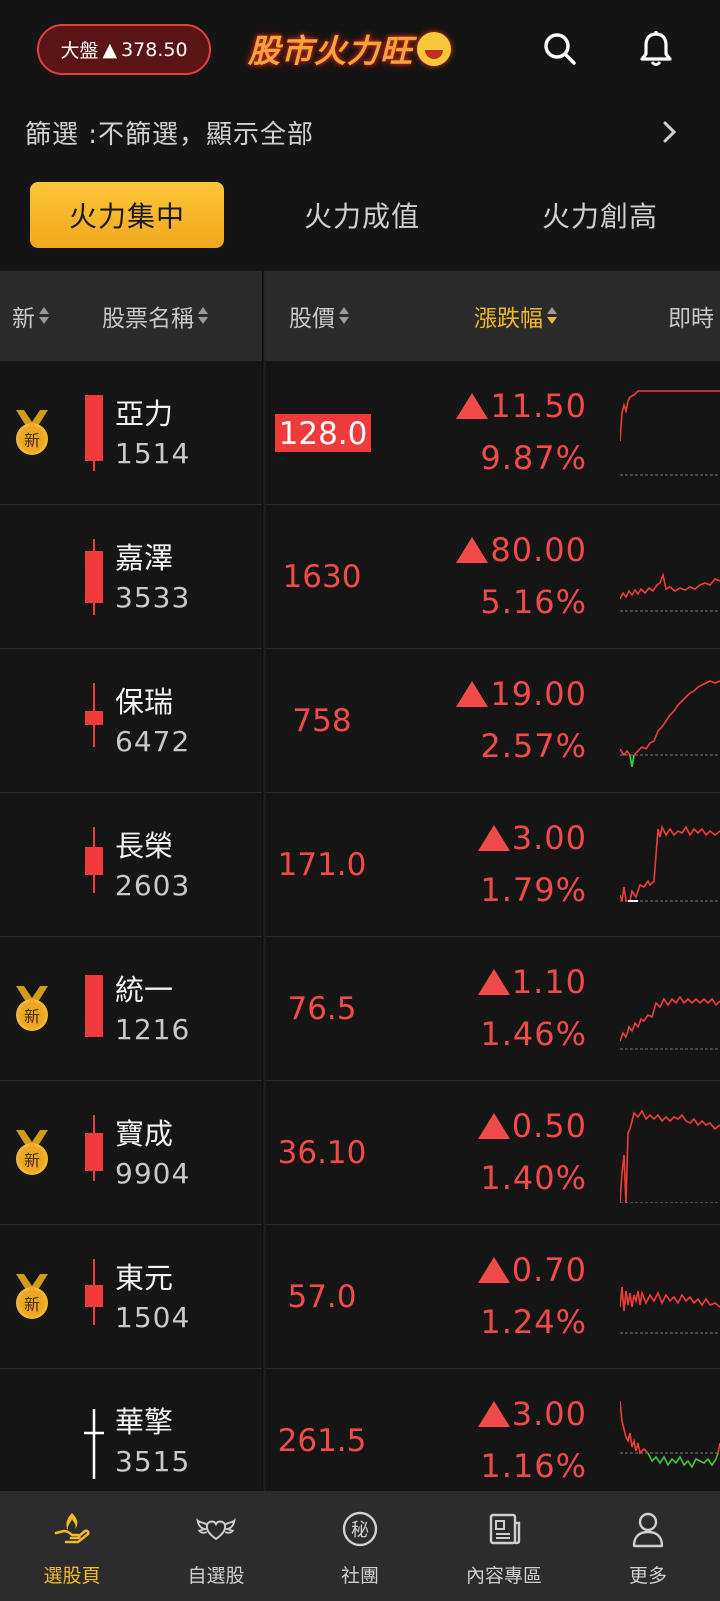  What do you see at coordinates (532, 1270) in the screenshot?
I see `stock-change: 0.70` at bounding box center [532, 1270].